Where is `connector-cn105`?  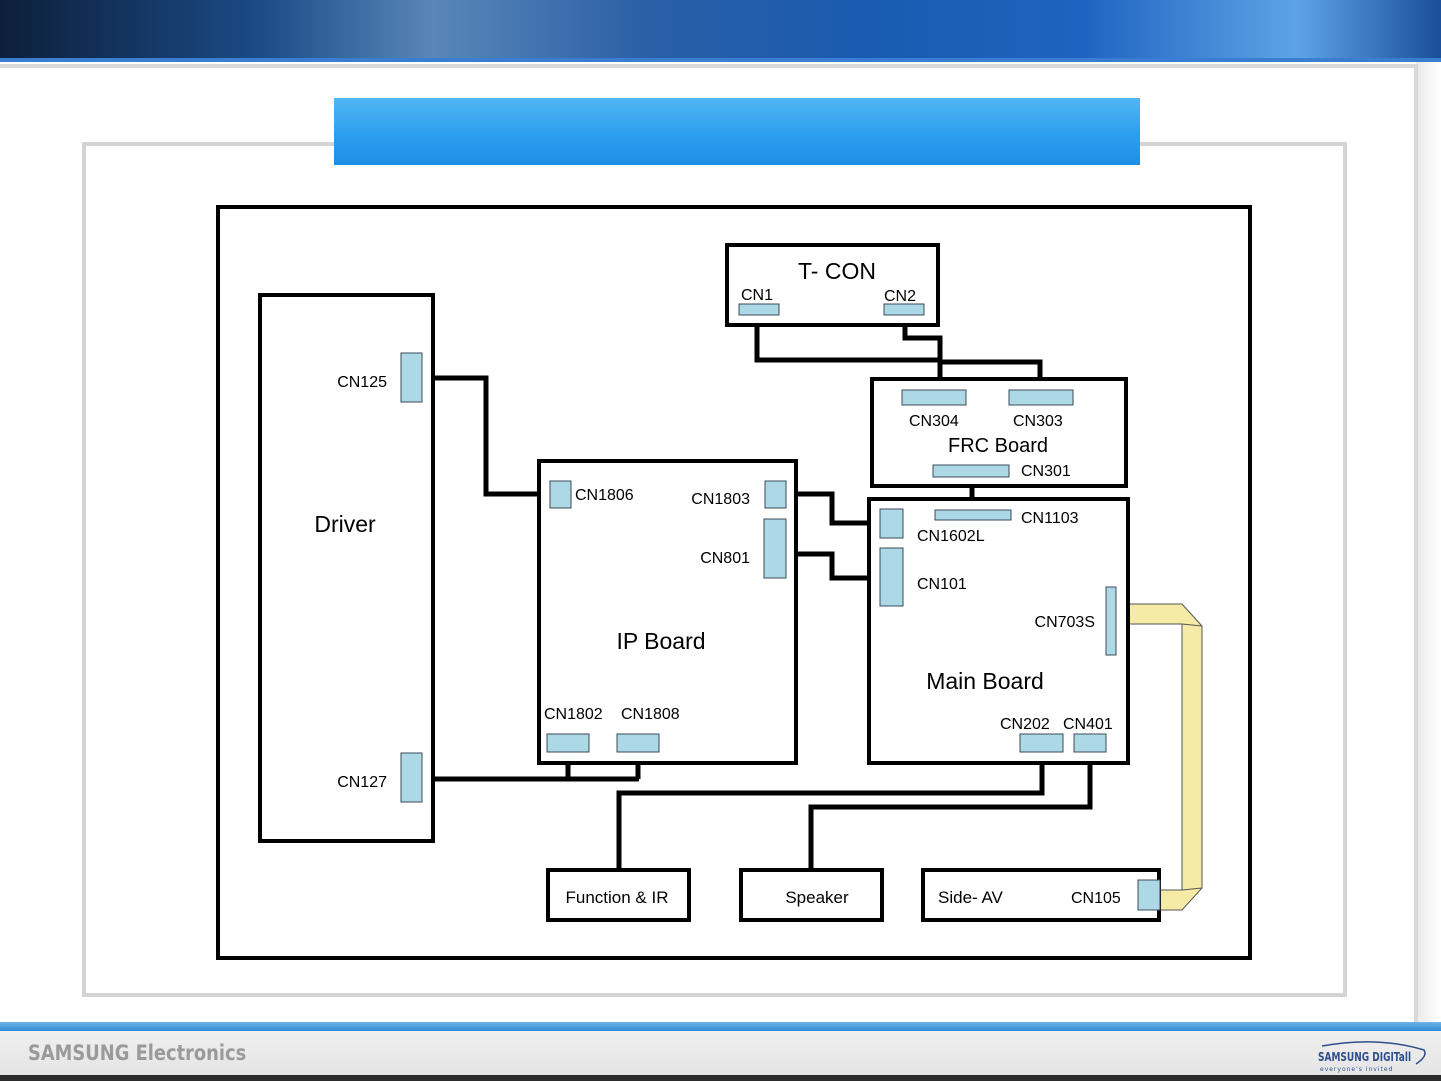 connector-cn105 is located at coordinates (1149, 895).